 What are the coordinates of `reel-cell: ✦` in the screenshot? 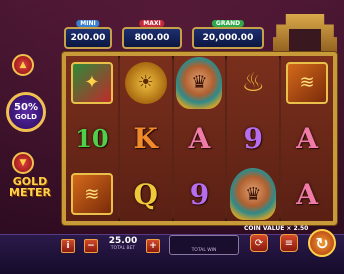 It's located at (92, 83).